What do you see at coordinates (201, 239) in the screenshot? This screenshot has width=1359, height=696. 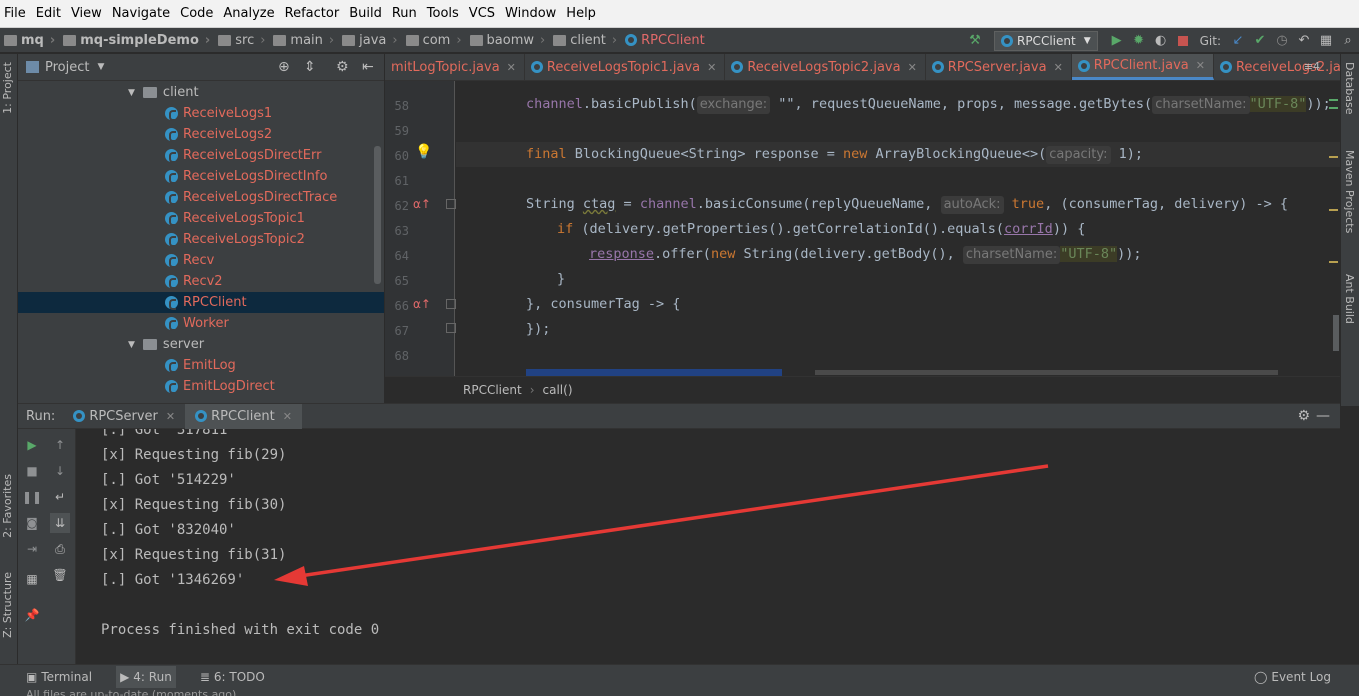 I see `tree-item: ReceiveLogsTopic2` at bounding box center [201, 239].